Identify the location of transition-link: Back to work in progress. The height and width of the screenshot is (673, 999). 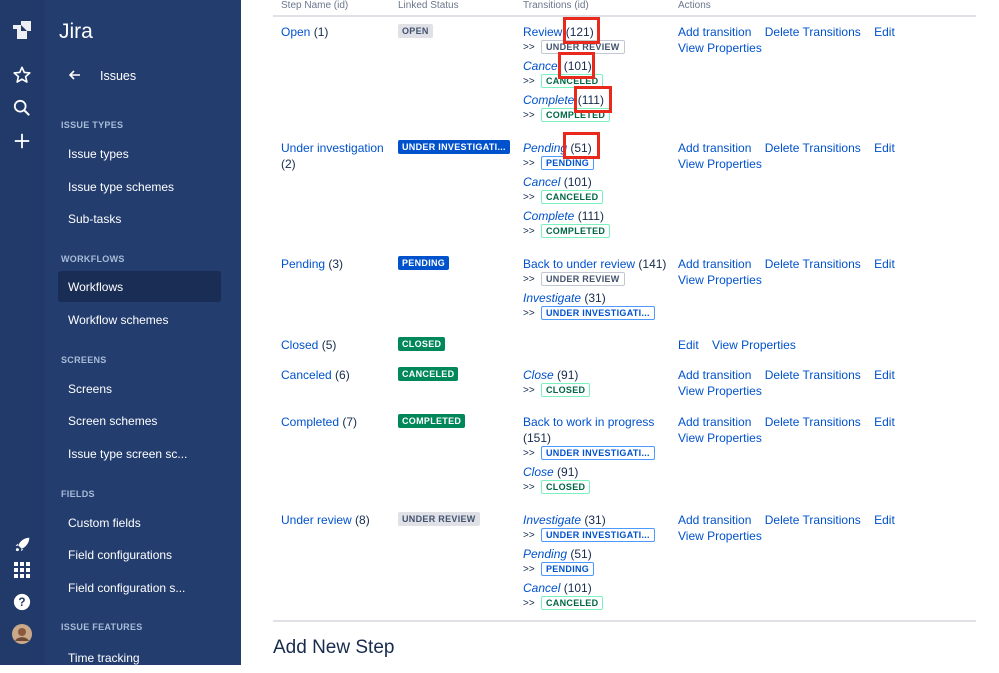
(588, 422).